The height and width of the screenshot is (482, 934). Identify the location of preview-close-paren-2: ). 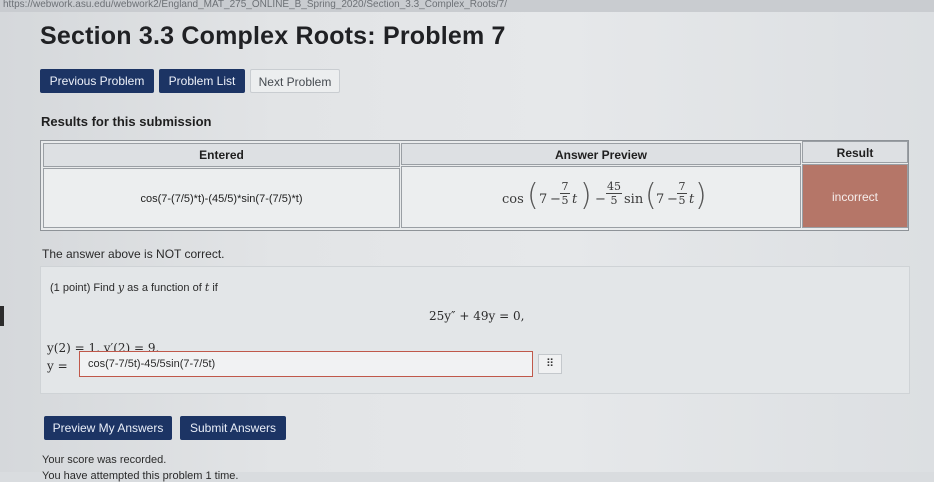
(701, 195).